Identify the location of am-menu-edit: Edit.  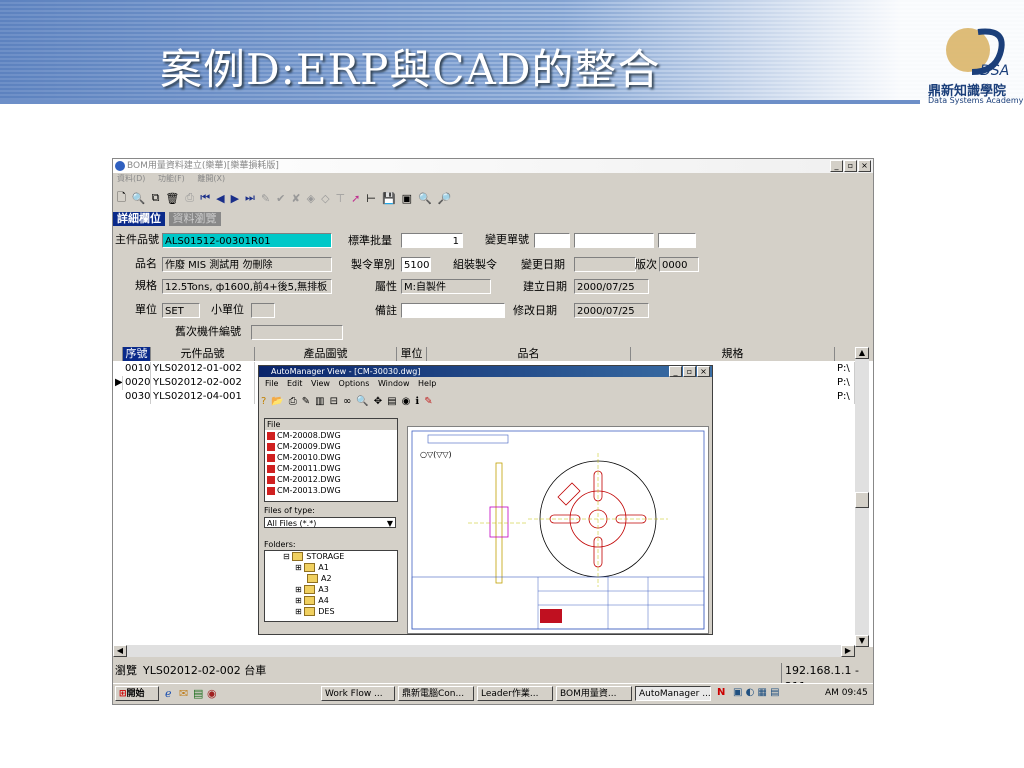
(295, 383).